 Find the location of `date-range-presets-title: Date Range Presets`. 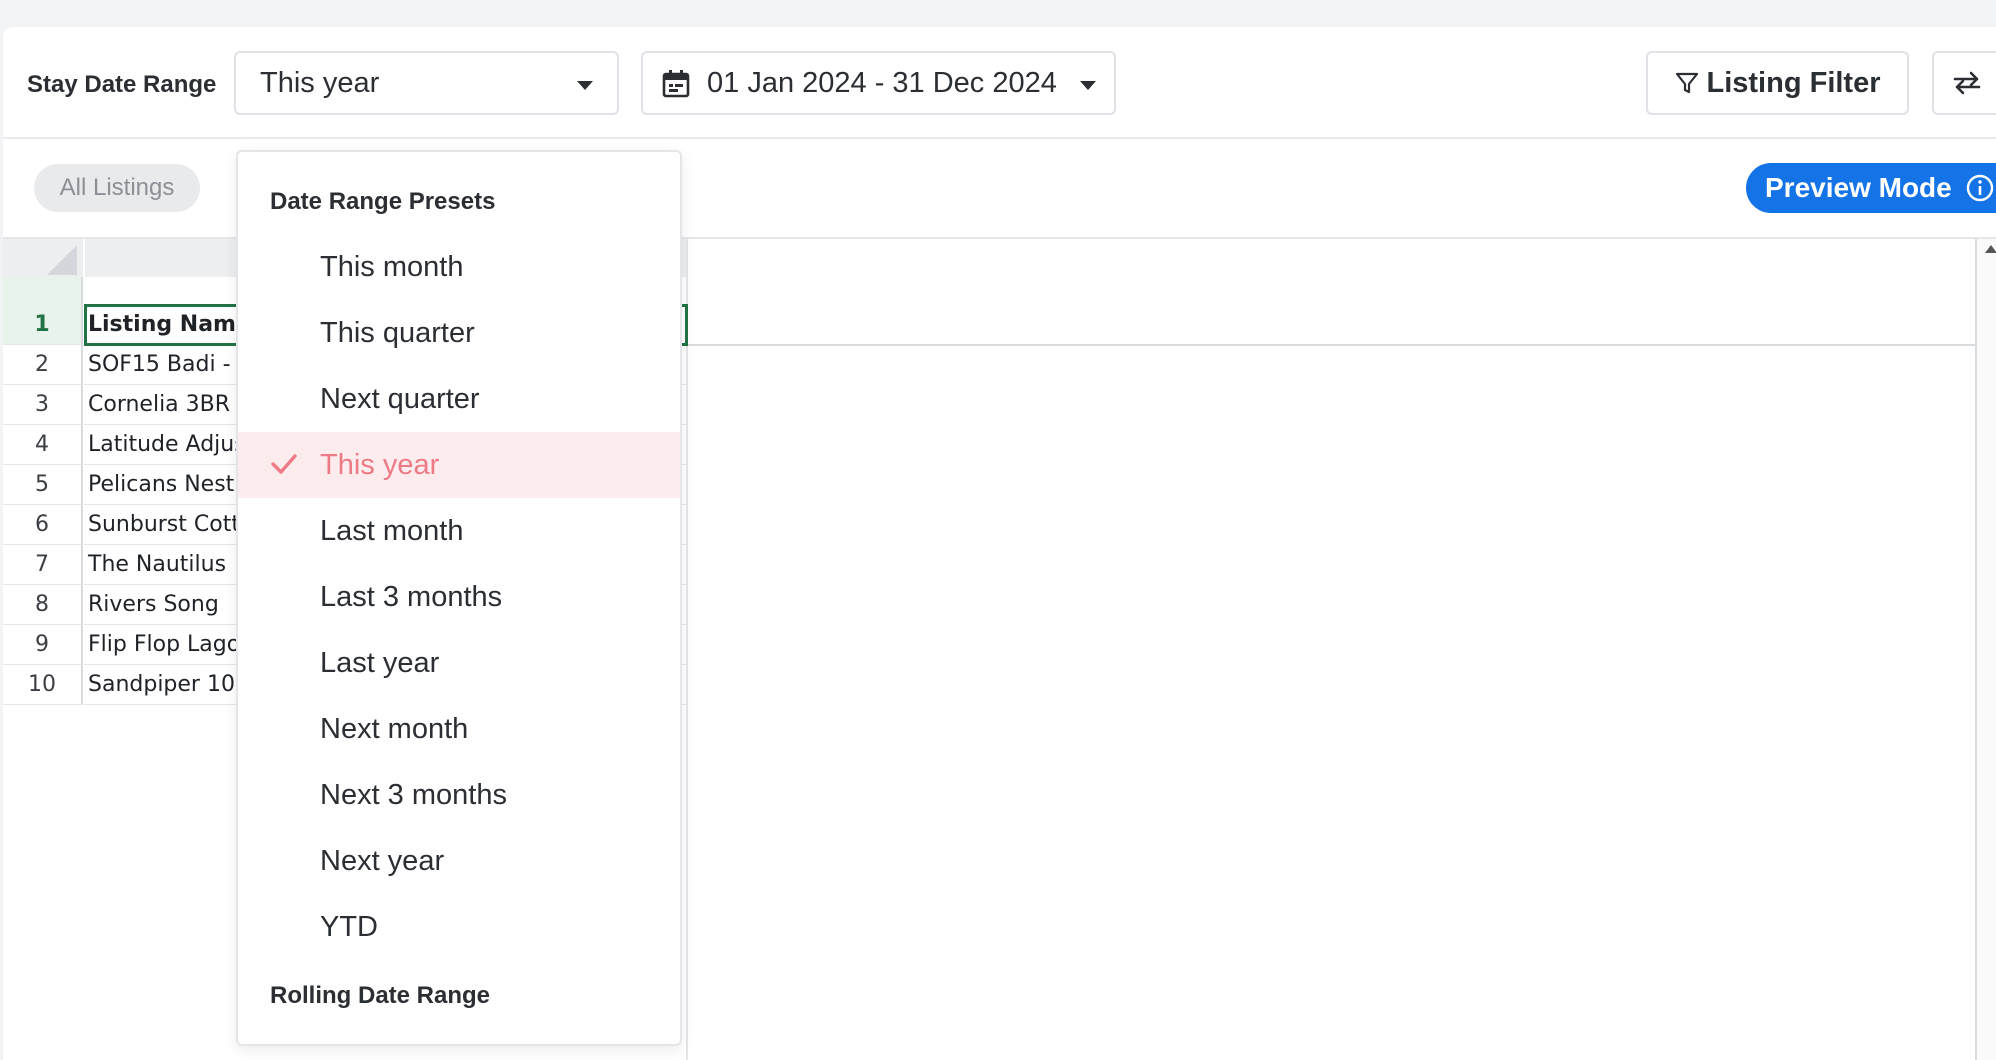

date-range-presets-title: Date Range Presets is located at coordinates (383, 201).